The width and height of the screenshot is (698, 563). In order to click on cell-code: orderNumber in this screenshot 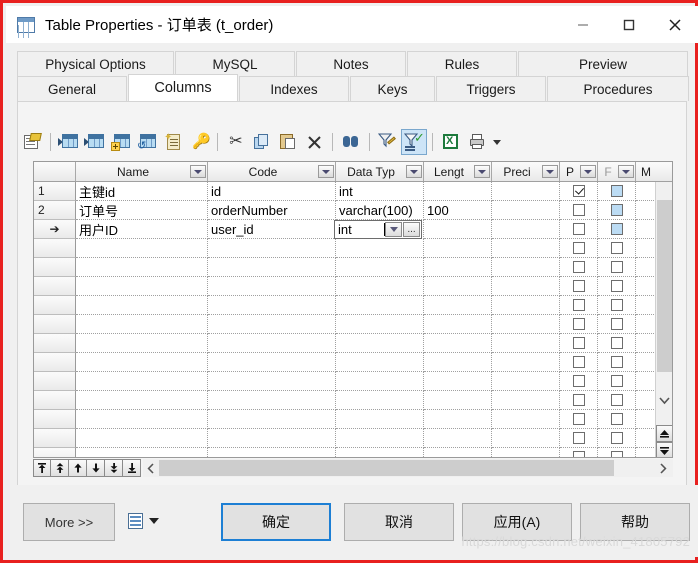, I will do `click(272, 210)`.